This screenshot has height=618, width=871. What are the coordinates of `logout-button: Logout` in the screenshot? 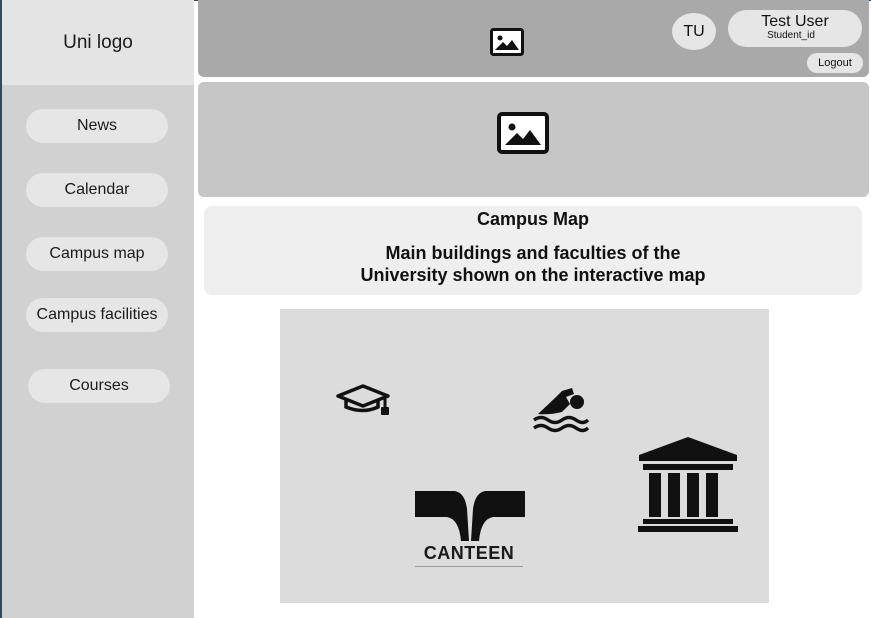 It's located at (835, 63).